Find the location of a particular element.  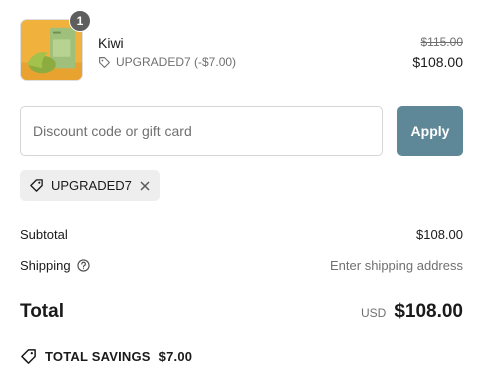

total-amount: USD $108.00 is located at coordinates (412, 312).